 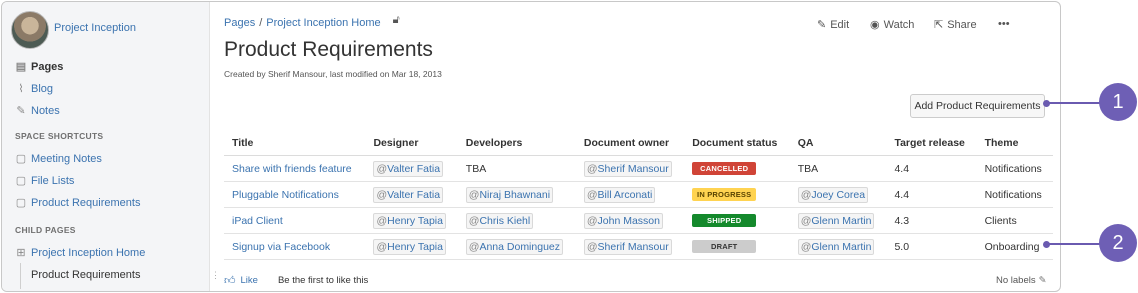 I want to click on user-mention: @Chris Kiehl, so click(x=499, y=220).